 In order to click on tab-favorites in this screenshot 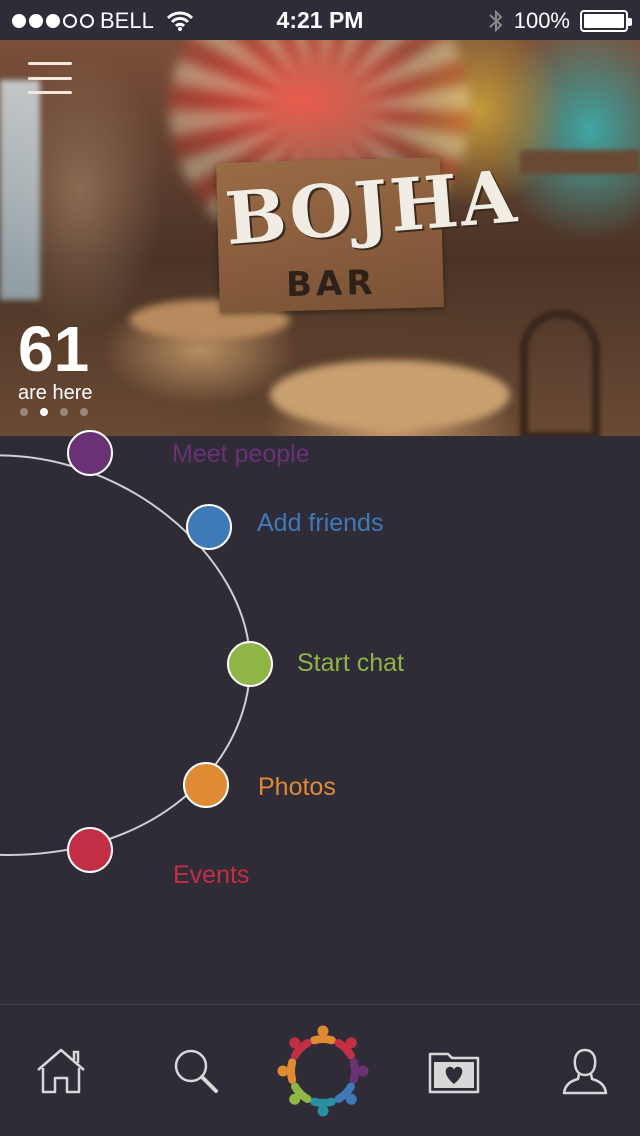, I will do `click(454, 1070)`.